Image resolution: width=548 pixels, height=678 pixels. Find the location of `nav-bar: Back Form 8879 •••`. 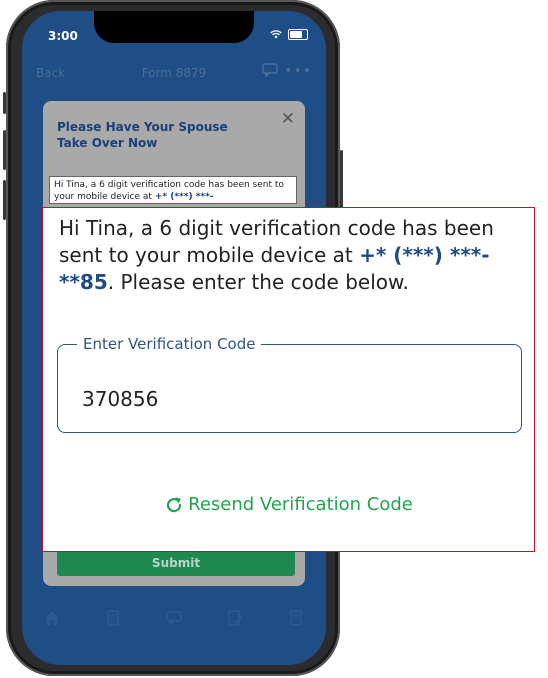

nav-bar: Back Form 8879 ••• is located at coordinates (174, 74).